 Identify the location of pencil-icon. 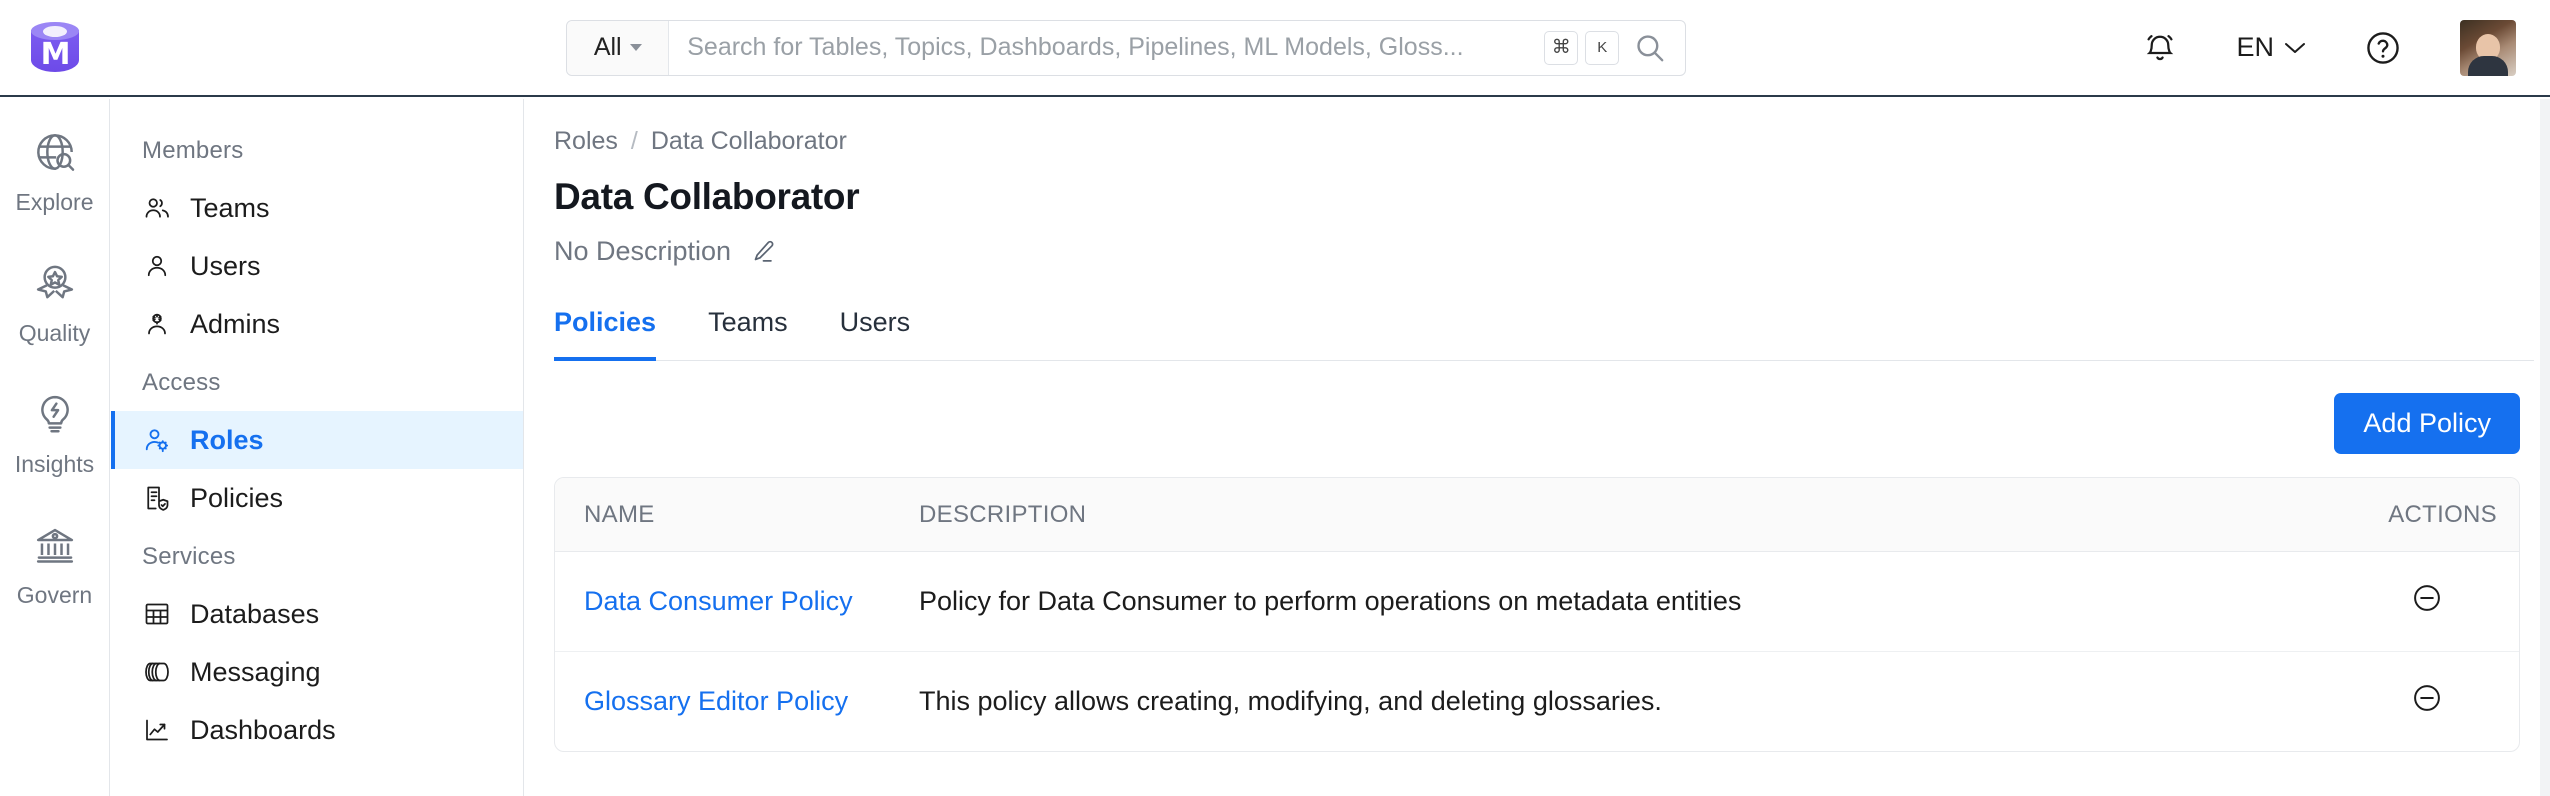
(763, 252).